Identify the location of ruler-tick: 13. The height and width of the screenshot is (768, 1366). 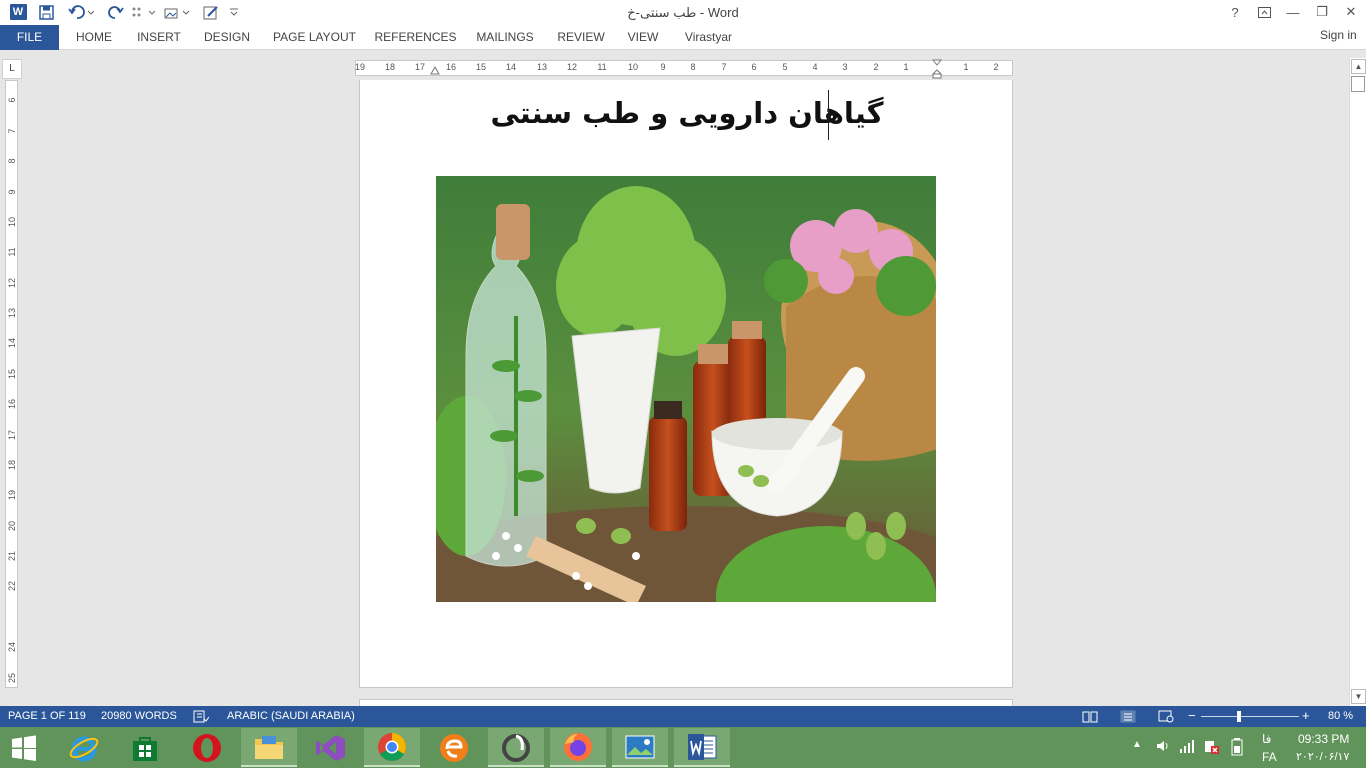
(542, 67).